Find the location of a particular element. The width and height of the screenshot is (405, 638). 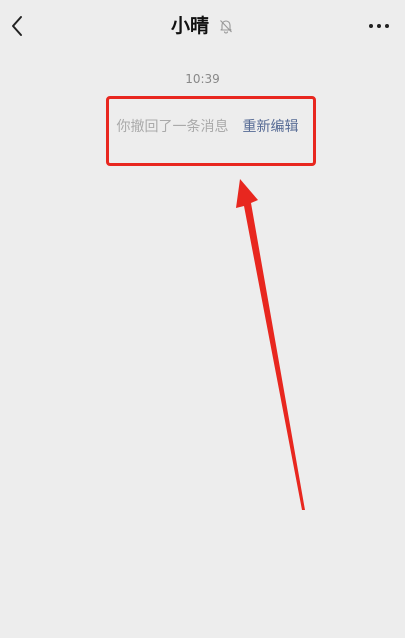

more-options-button is located at coordinates (379, 26).